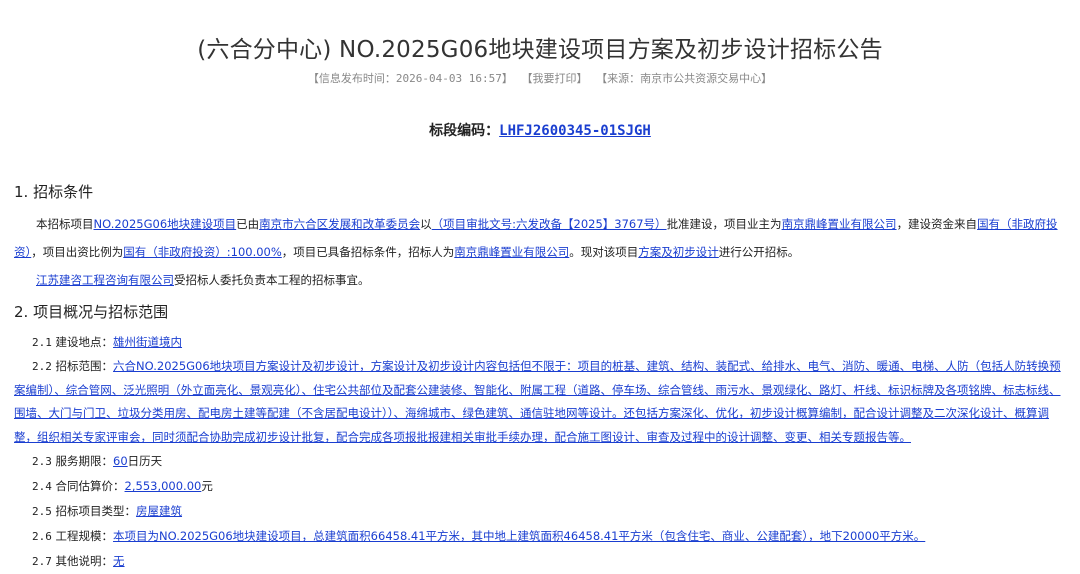 This screenshot has height=574, width=1080. I want to click on section-1-heading: 1. 招标条件, so click(54, 192).